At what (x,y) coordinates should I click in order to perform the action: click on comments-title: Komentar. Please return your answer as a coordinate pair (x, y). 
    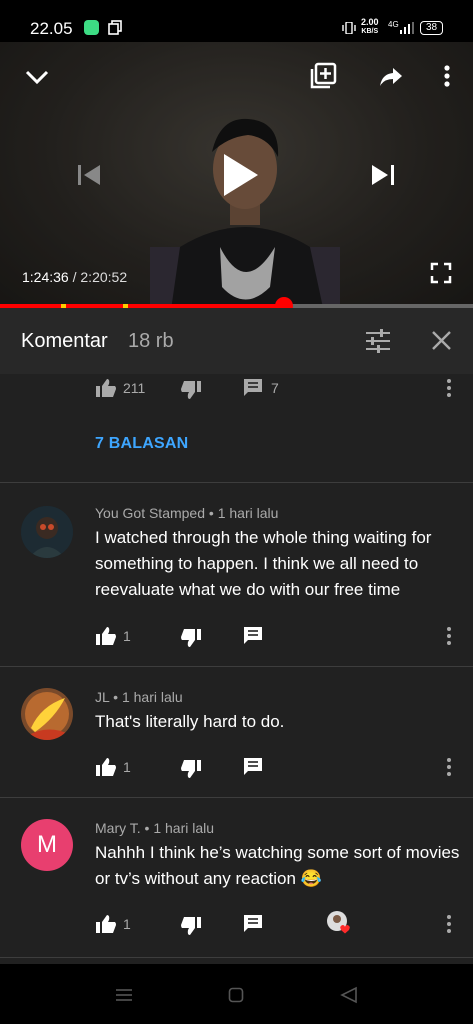
    Looking at the image, I should click on (64, 341).